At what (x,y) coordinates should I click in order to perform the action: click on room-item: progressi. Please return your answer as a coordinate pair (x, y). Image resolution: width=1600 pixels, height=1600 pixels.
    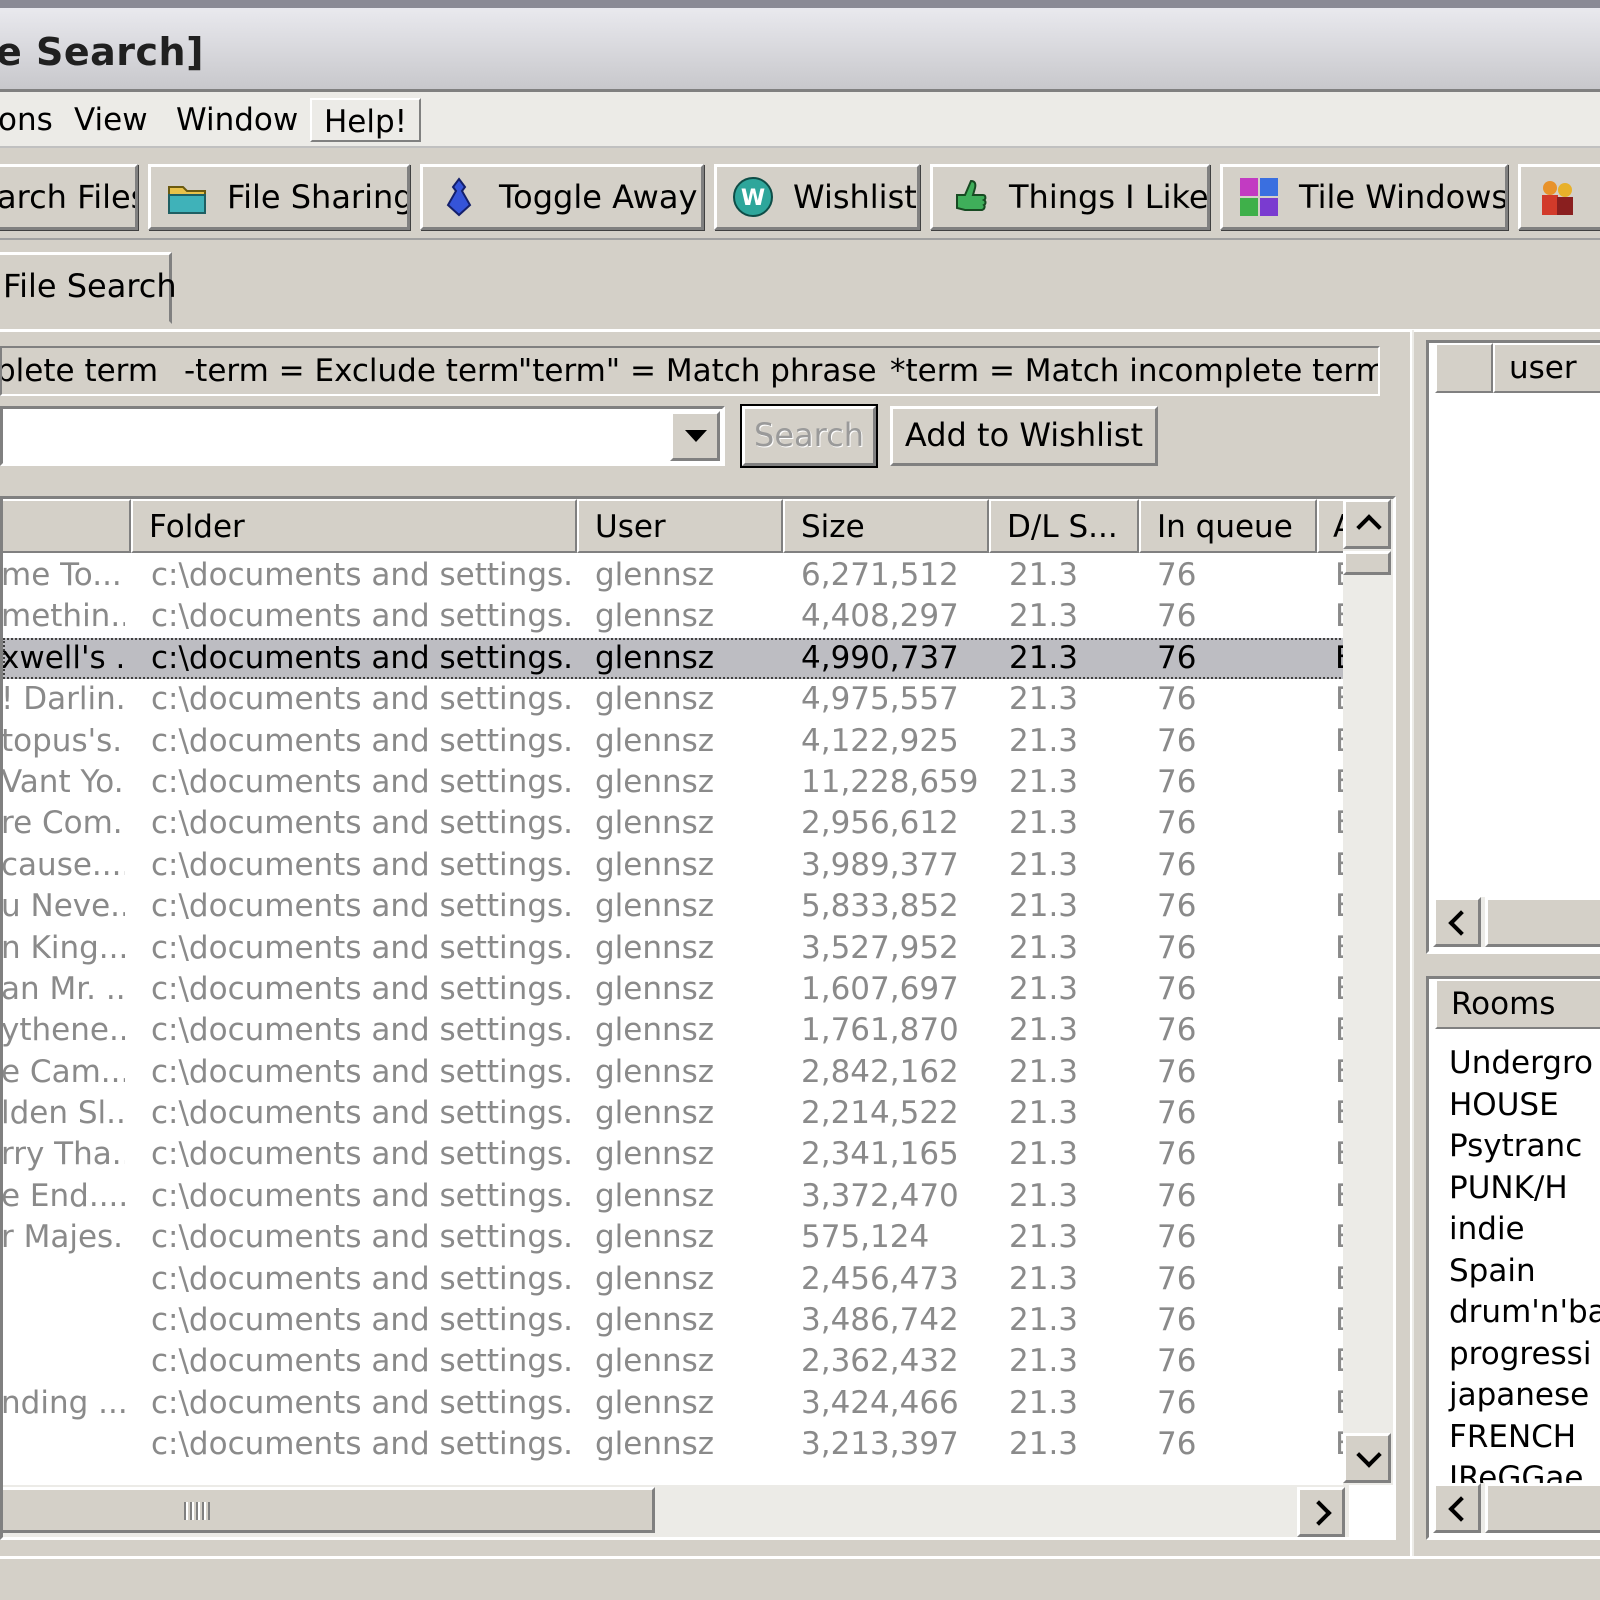
    Looking at the image, I should click on (1520, 1354).